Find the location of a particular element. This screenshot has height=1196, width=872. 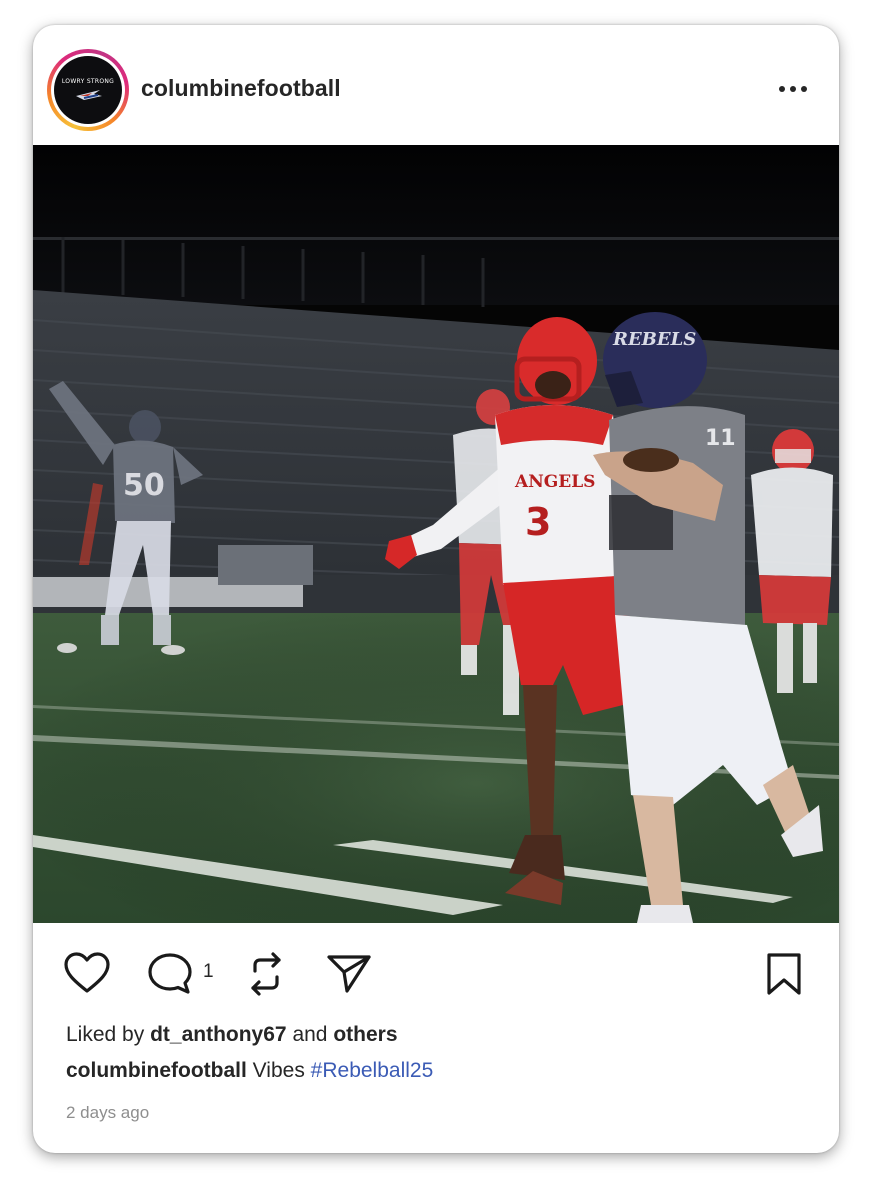

action-bar is located at coordinates (436, 973).